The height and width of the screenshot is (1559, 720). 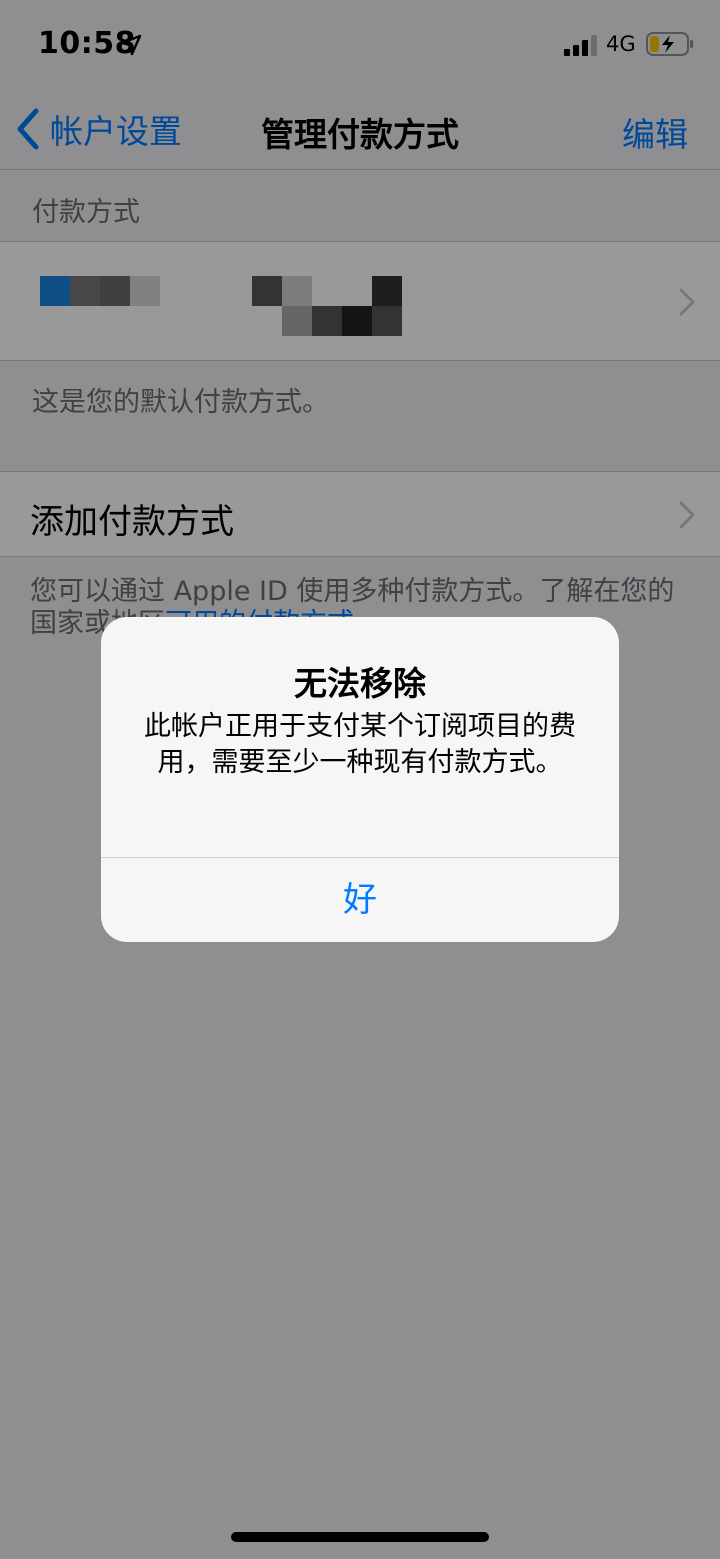 I want to click on home-indicator, so click(x=360, y=1537).